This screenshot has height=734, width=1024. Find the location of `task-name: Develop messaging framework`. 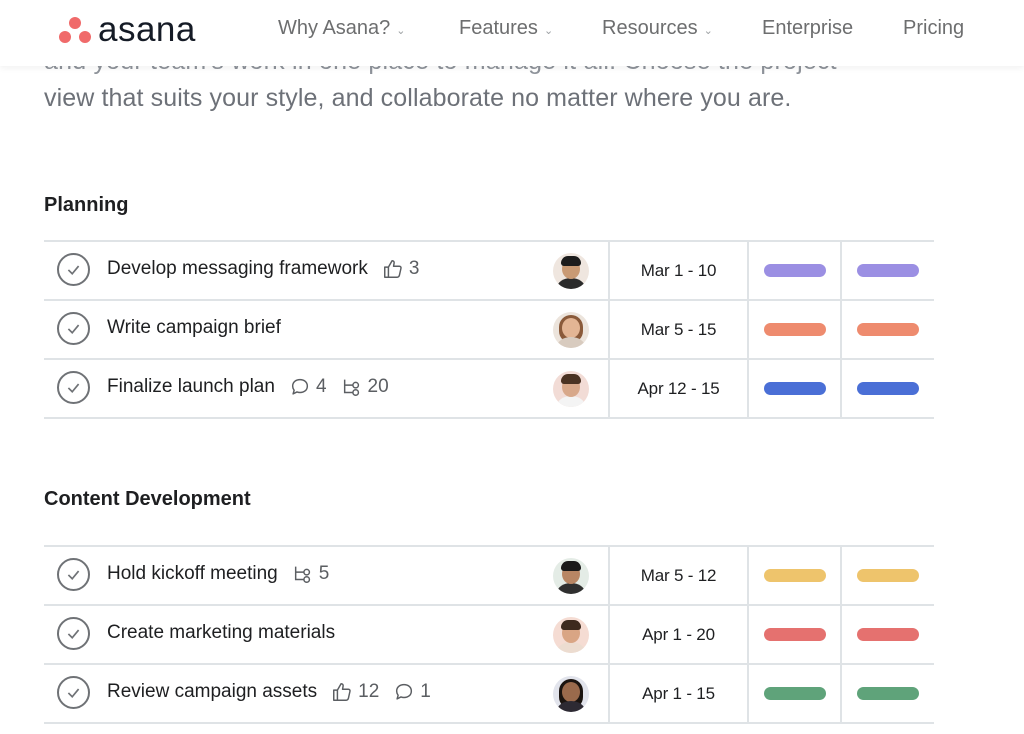

task-name: Develop messaging framework is located at coordinates (237, 268).